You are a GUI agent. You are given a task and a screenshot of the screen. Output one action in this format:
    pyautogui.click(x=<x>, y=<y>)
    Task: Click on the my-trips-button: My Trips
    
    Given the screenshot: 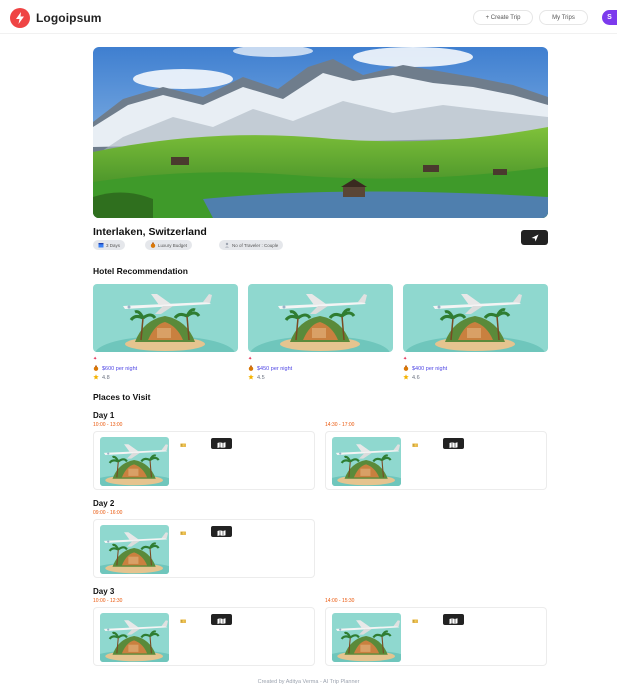 What is the action you would take?
    pyautogui.click(x=563, y=17)
    